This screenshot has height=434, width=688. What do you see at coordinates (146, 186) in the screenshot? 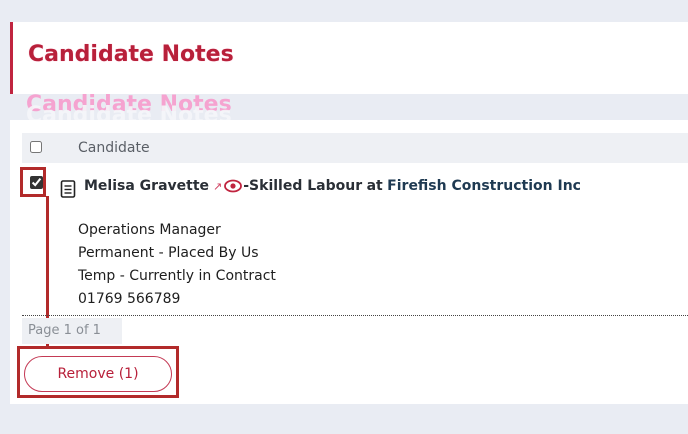
I see `candidate-name-link: Melisa Gravette` at bounding box center [146, 186].